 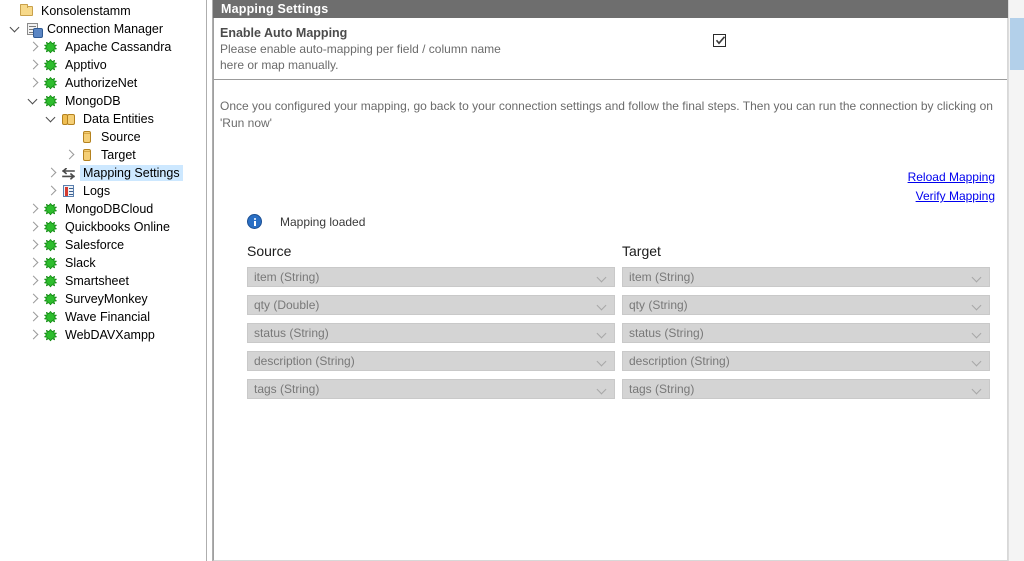 I want to click on tree-item-surveymonkey: SurveyMonkey, so click(x=103, y=299).